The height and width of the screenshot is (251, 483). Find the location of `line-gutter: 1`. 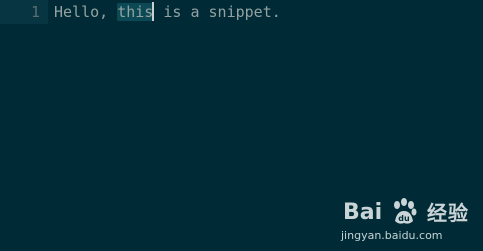

line-gutter: 1 is located at coordinates (24, 12).